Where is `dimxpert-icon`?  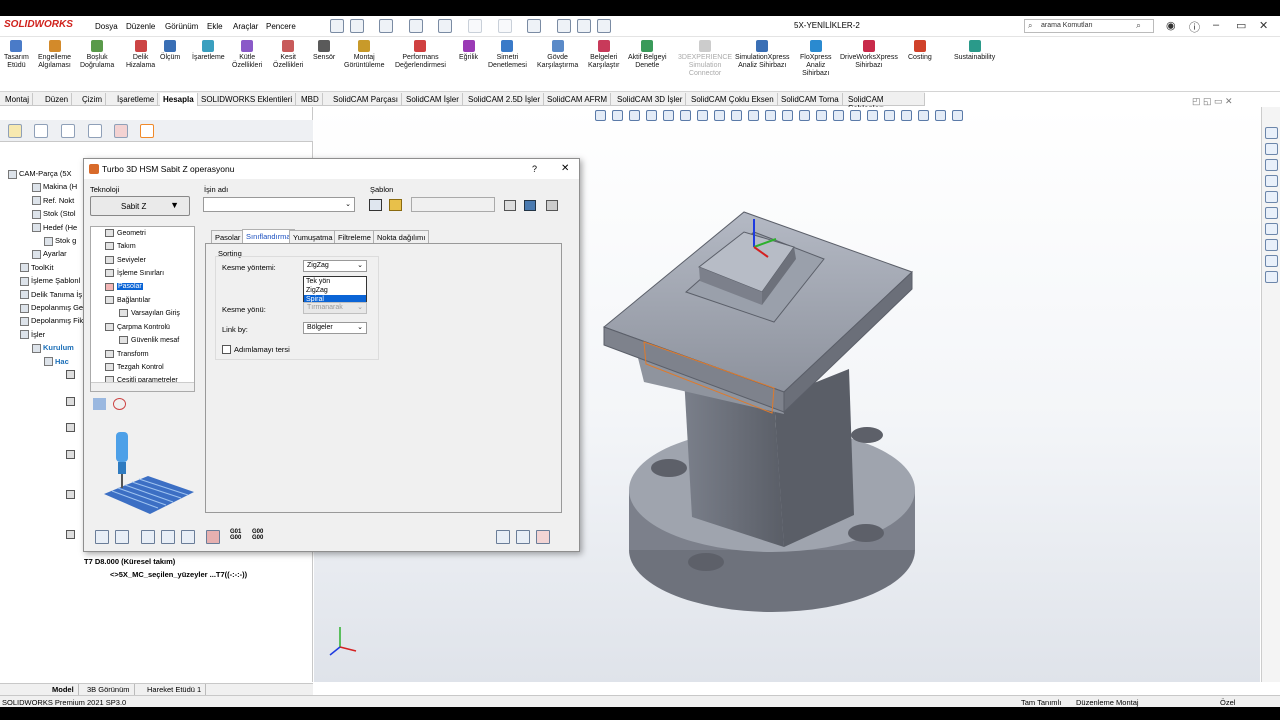 dimxpert-icon is located at coordinates (95, 131).